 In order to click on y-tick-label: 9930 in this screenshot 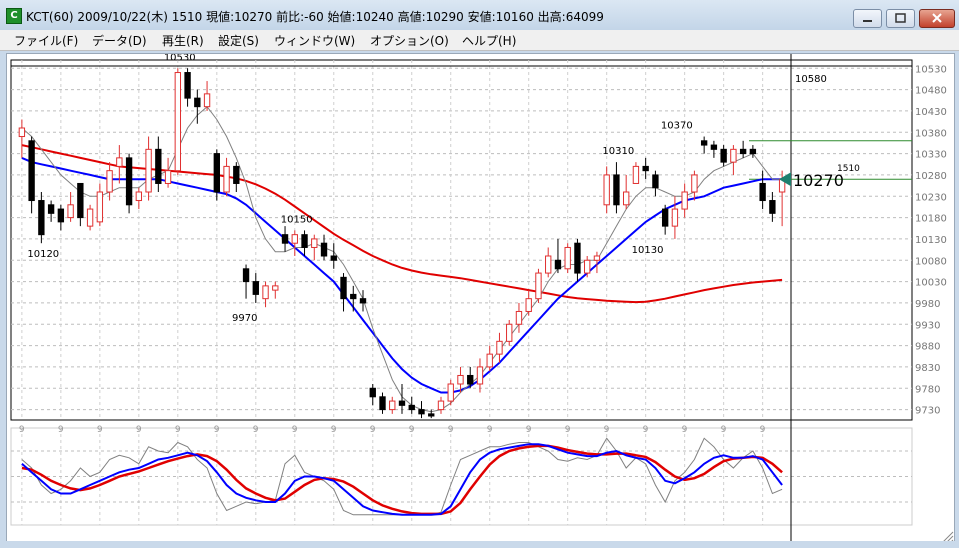, I will do `click(927, 325)`.